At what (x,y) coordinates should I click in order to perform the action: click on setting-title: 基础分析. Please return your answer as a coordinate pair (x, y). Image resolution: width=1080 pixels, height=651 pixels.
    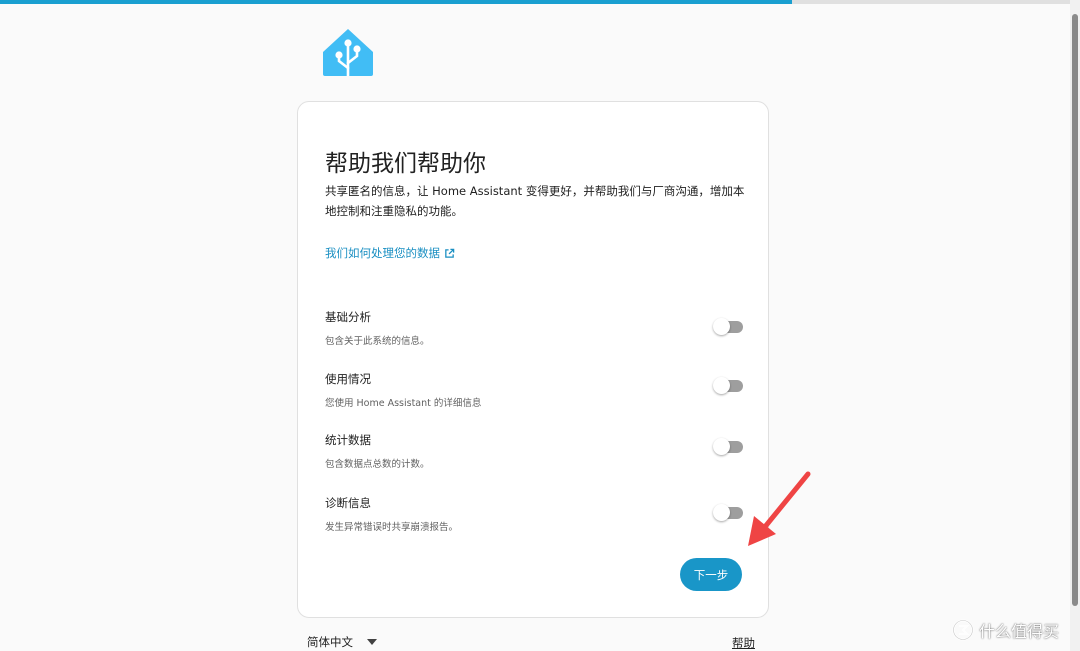
    Looking at the image, I should click on (348, 317).